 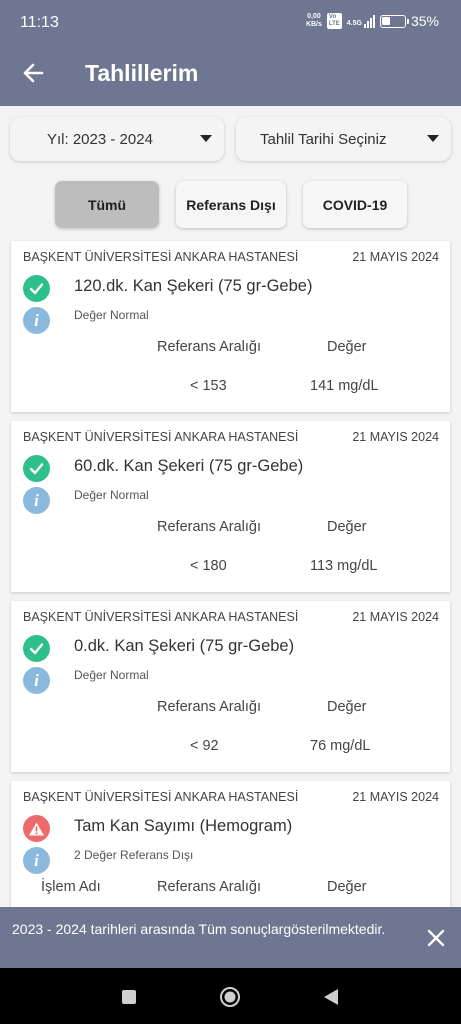 What do you see at coordinates (332, 17) in the screenshot?
I see `volte-top: Vo` at bounding box center [332, 17].